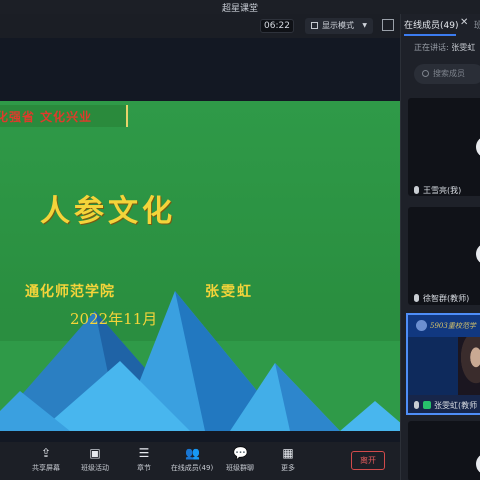  I want to click on speaking-name: 张雯虹, so click(463, 47).